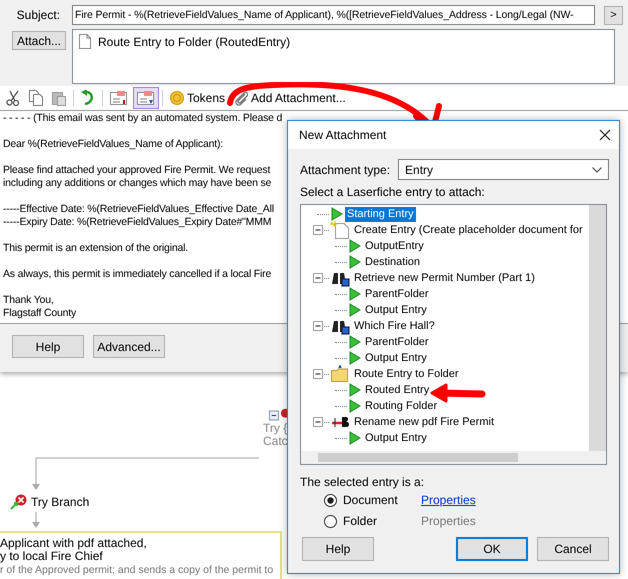  What do you see at coordinates (38, 15) in the screenshot?
I see `subject-label: Subject:` at bounding box center [38, 15].